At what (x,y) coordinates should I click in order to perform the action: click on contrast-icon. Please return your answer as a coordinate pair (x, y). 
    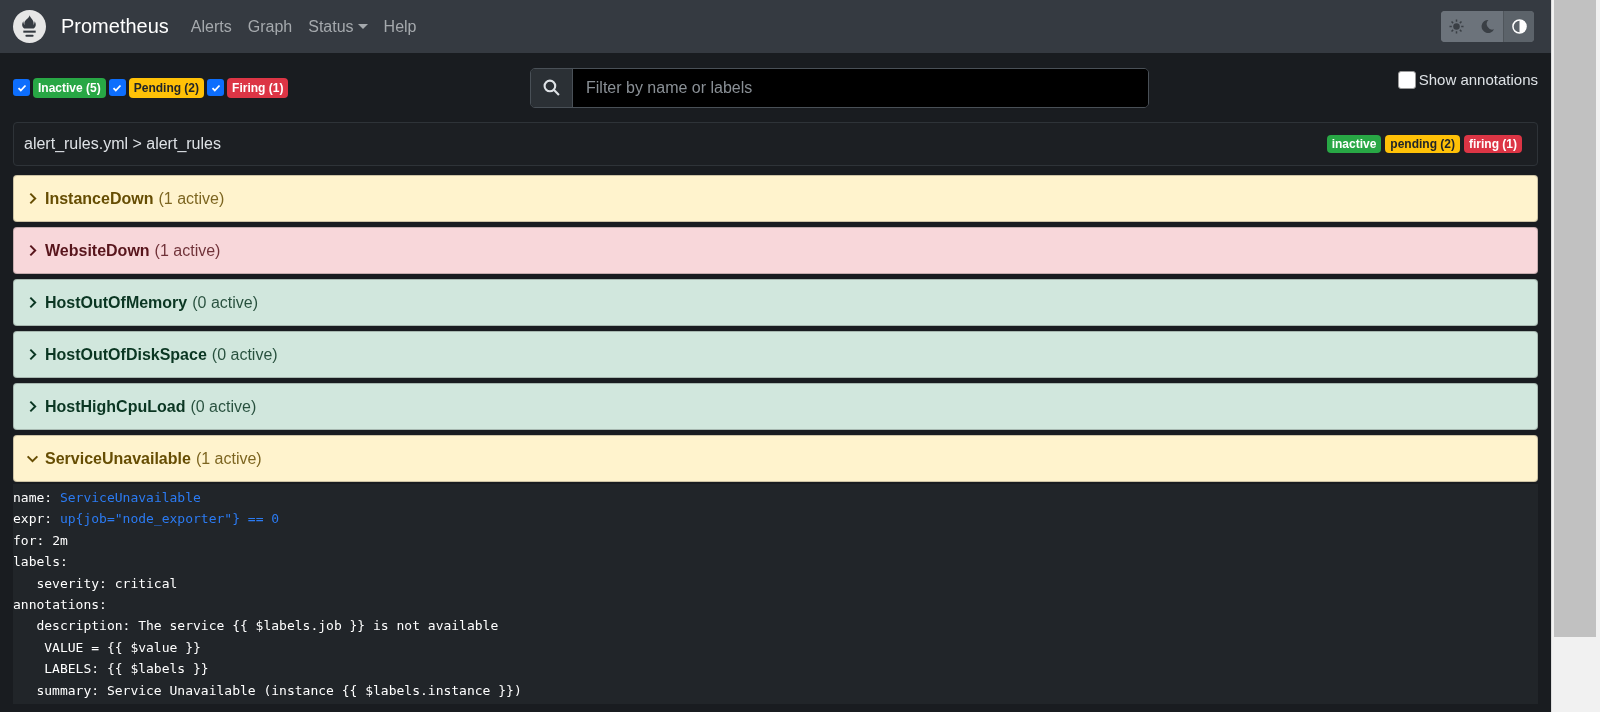
    Looking at the image, I should click on (1519, 26).